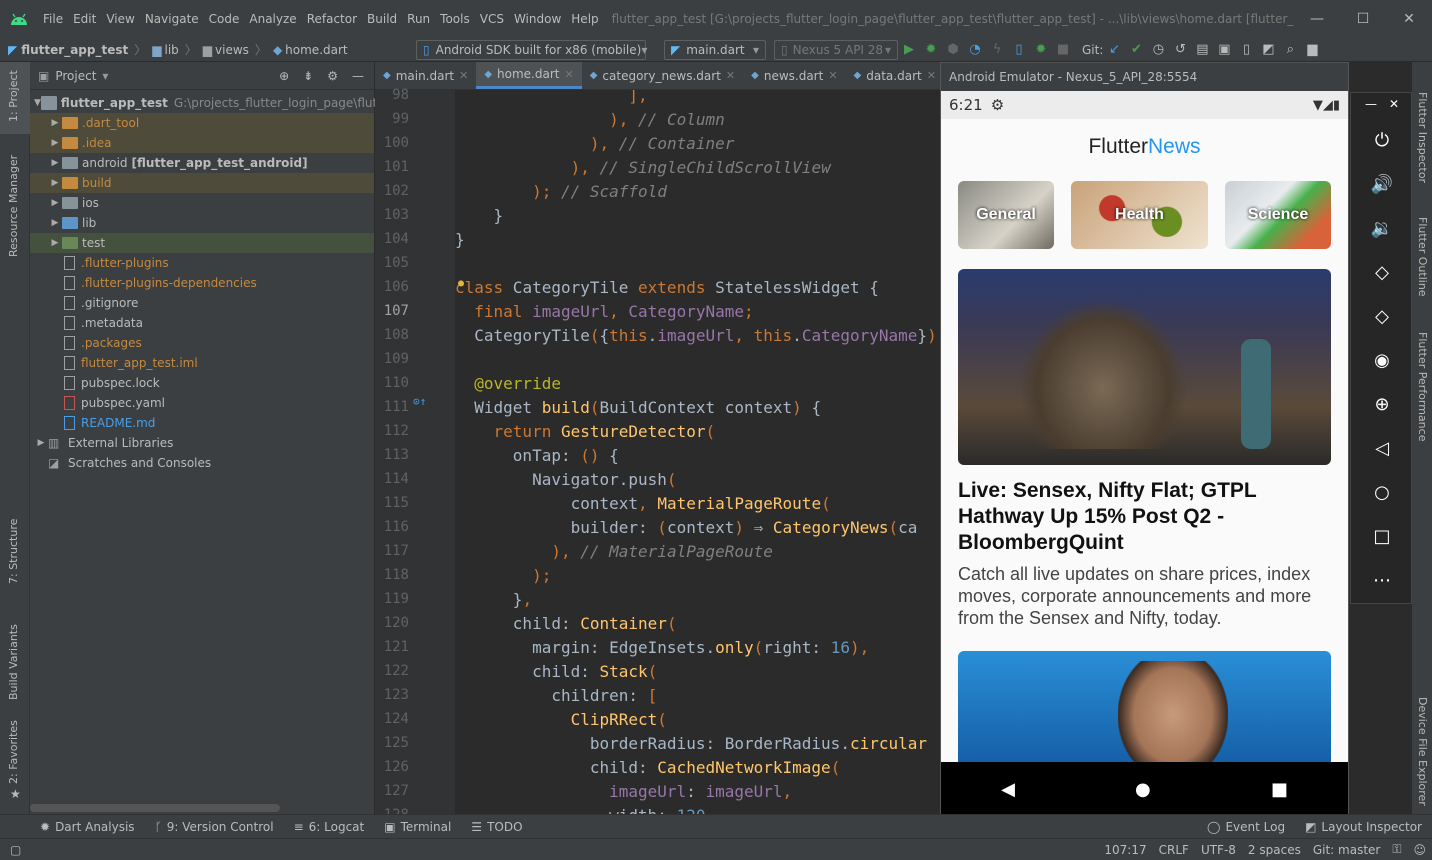  What do you see at coordinates (556, 672) in the screenshot?
I see `code-line: child: Stack(` at bounding box center [556, 672].